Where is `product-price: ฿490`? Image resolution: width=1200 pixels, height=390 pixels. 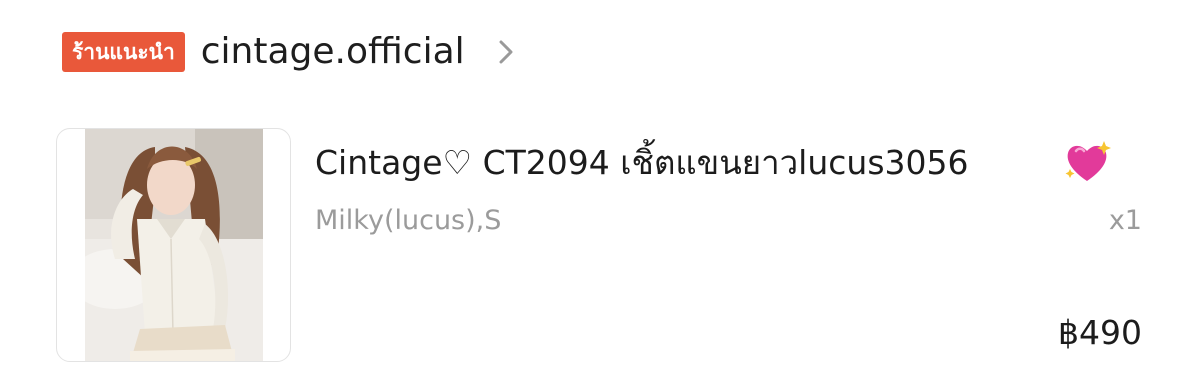
product-price: ฿490 is located at coordinates (1100, 332).